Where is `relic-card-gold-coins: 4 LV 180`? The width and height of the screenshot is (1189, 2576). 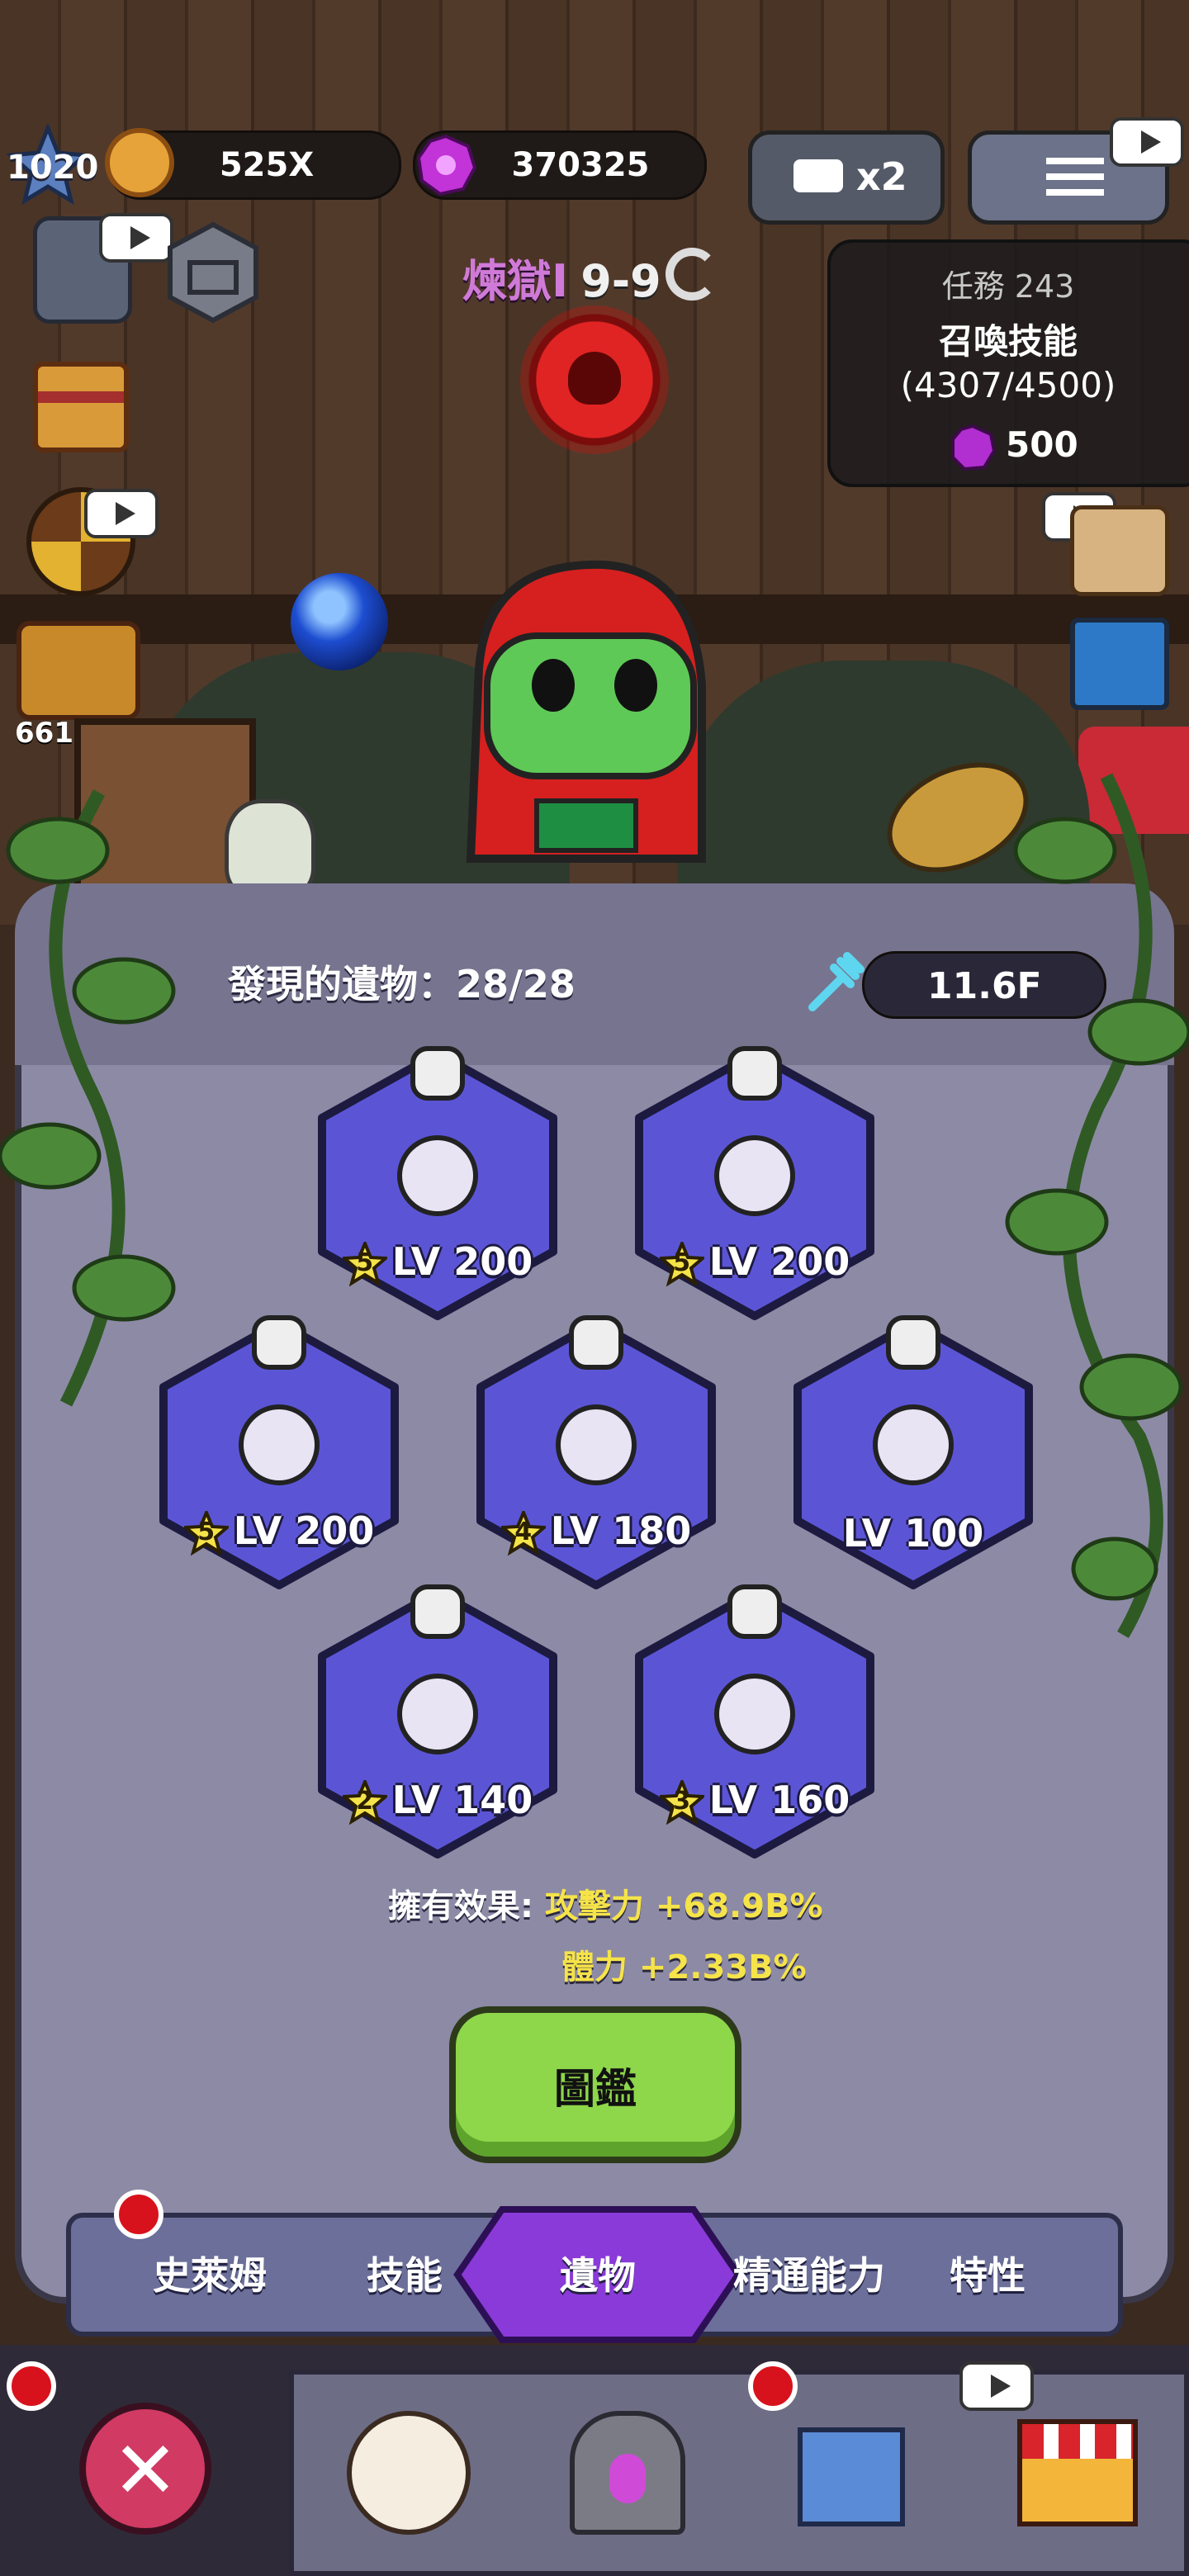
relic-card-gold-coins: 4 LV 180 is located at coordinates (596, 1452).